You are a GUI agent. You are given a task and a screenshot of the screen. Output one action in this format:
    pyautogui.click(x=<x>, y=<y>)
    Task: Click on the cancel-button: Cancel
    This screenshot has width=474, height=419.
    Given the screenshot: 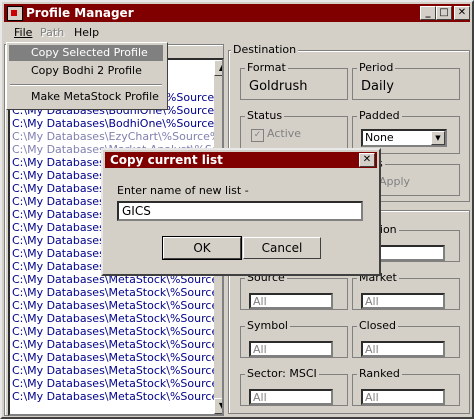 What is the action you would take?
    pyautogui.click(x=282, y=248)
    